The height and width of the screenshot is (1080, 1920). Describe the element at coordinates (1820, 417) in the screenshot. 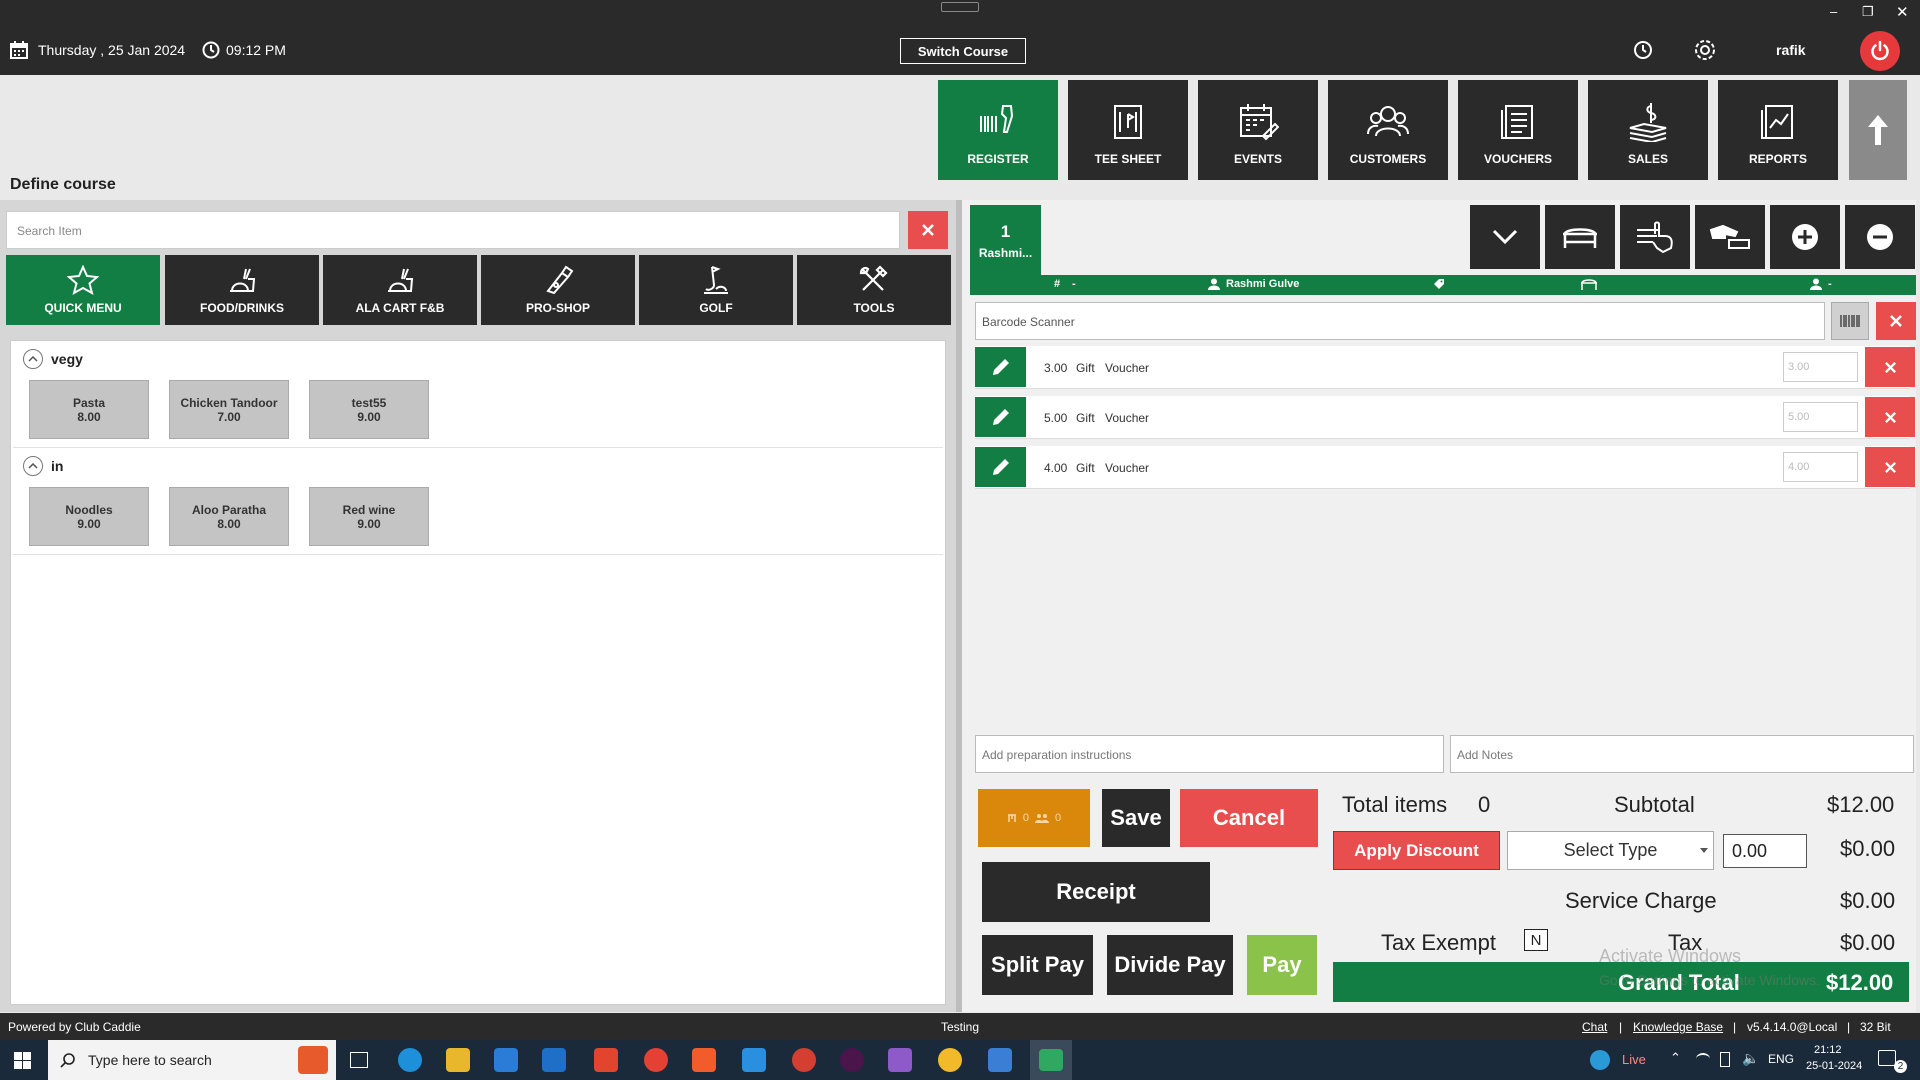

I see `row-amount-input: 5.00` at that location.